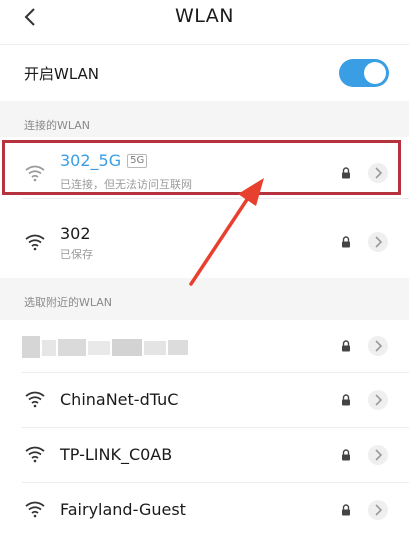 The image size is (409, 546). I want to click on wlan-toggle-switch, so click(364, 73).